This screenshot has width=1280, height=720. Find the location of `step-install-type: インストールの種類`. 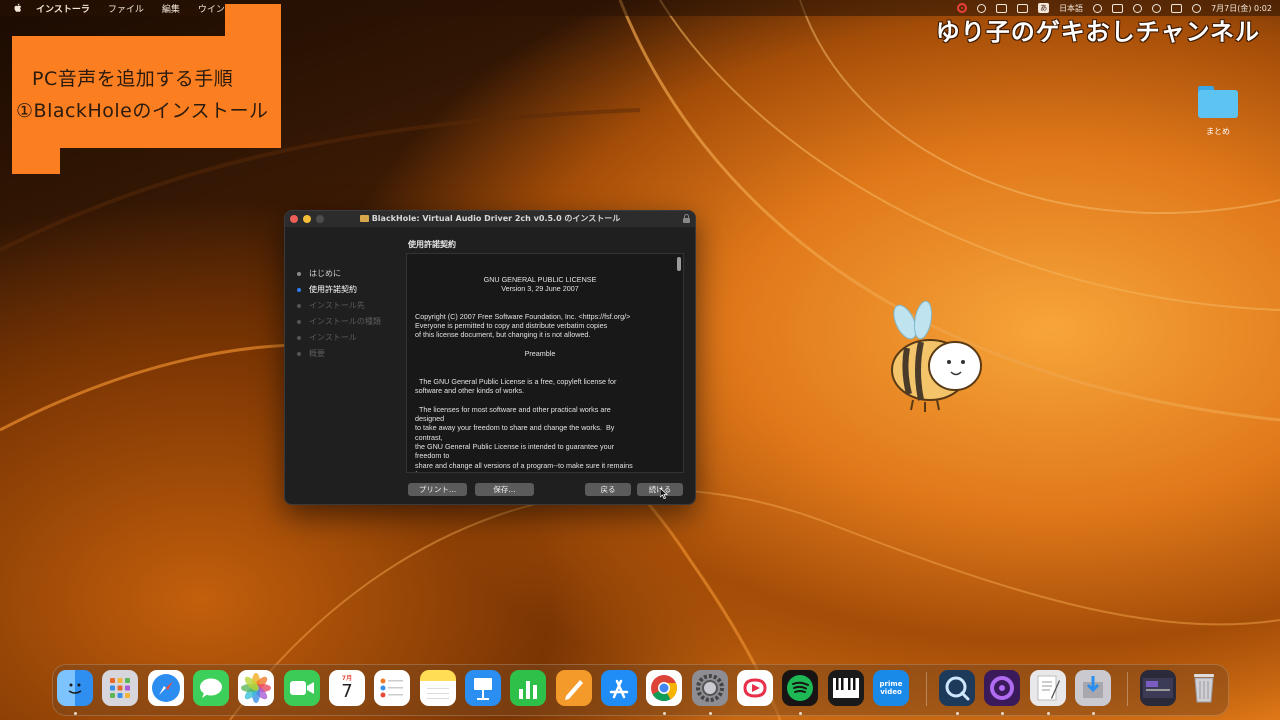

step-install-type: インストールの種類 is located at coordinates (339, 321).